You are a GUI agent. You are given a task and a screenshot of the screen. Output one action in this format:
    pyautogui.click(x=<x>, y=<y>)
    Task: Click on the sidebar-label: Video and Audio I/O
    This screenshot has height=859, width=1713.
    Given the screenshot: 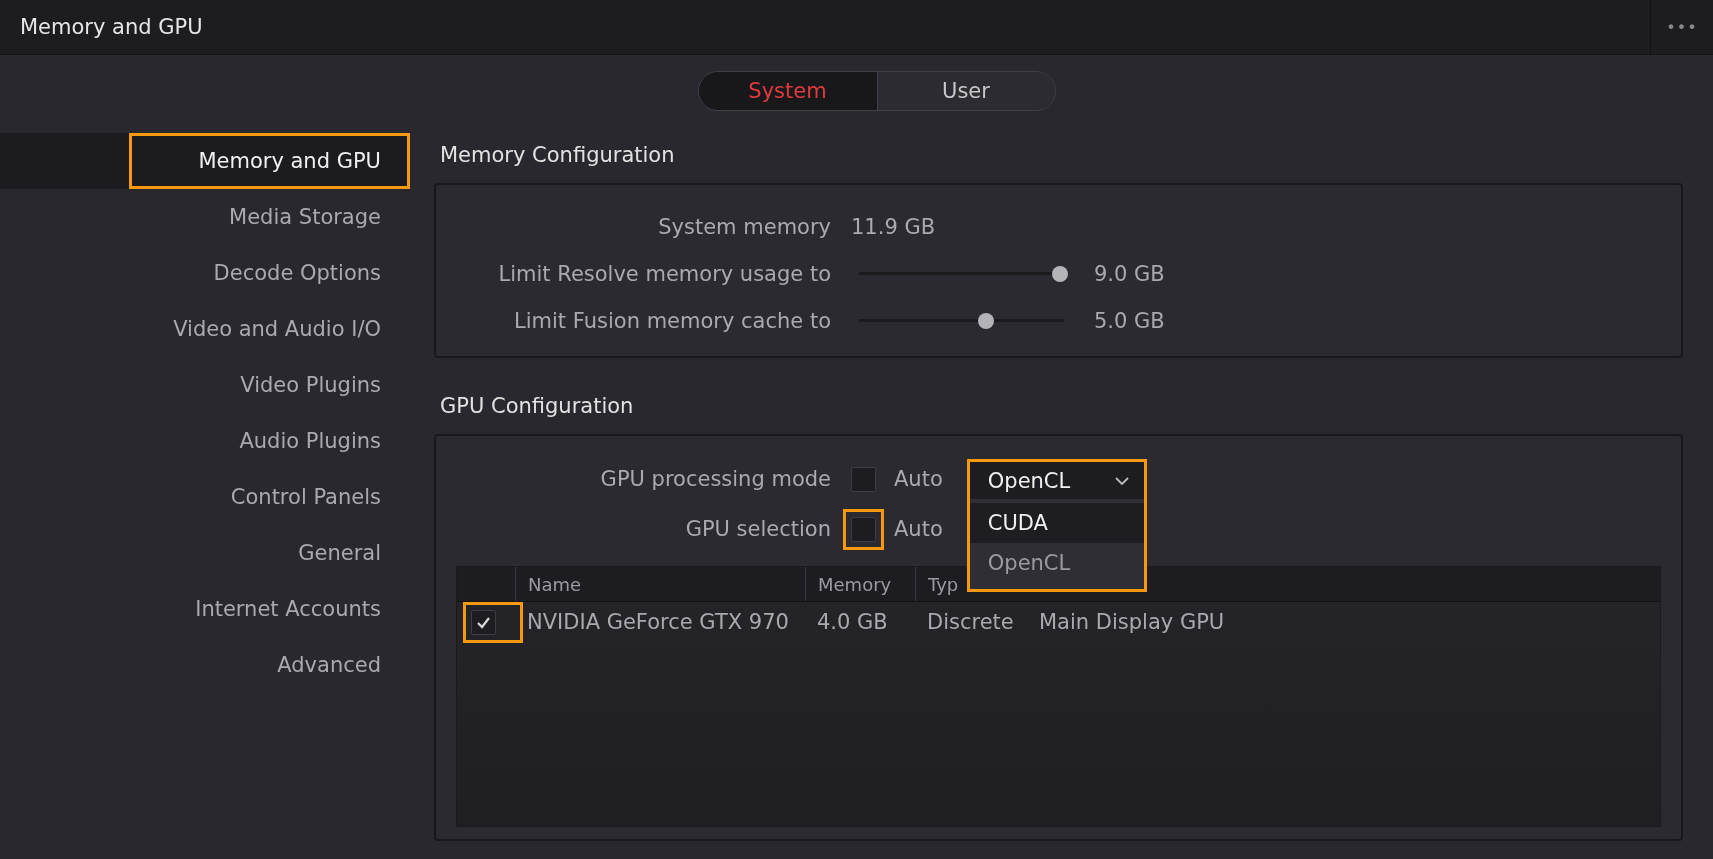 What is the action you would take?
    pyautogui.click(x=277, y=329)
    